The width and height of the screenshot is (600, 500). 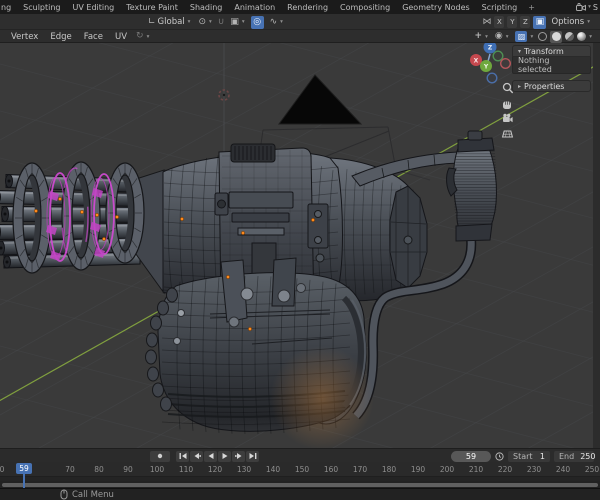 I want to click on mouse-icon, so click(x=64, y=494).